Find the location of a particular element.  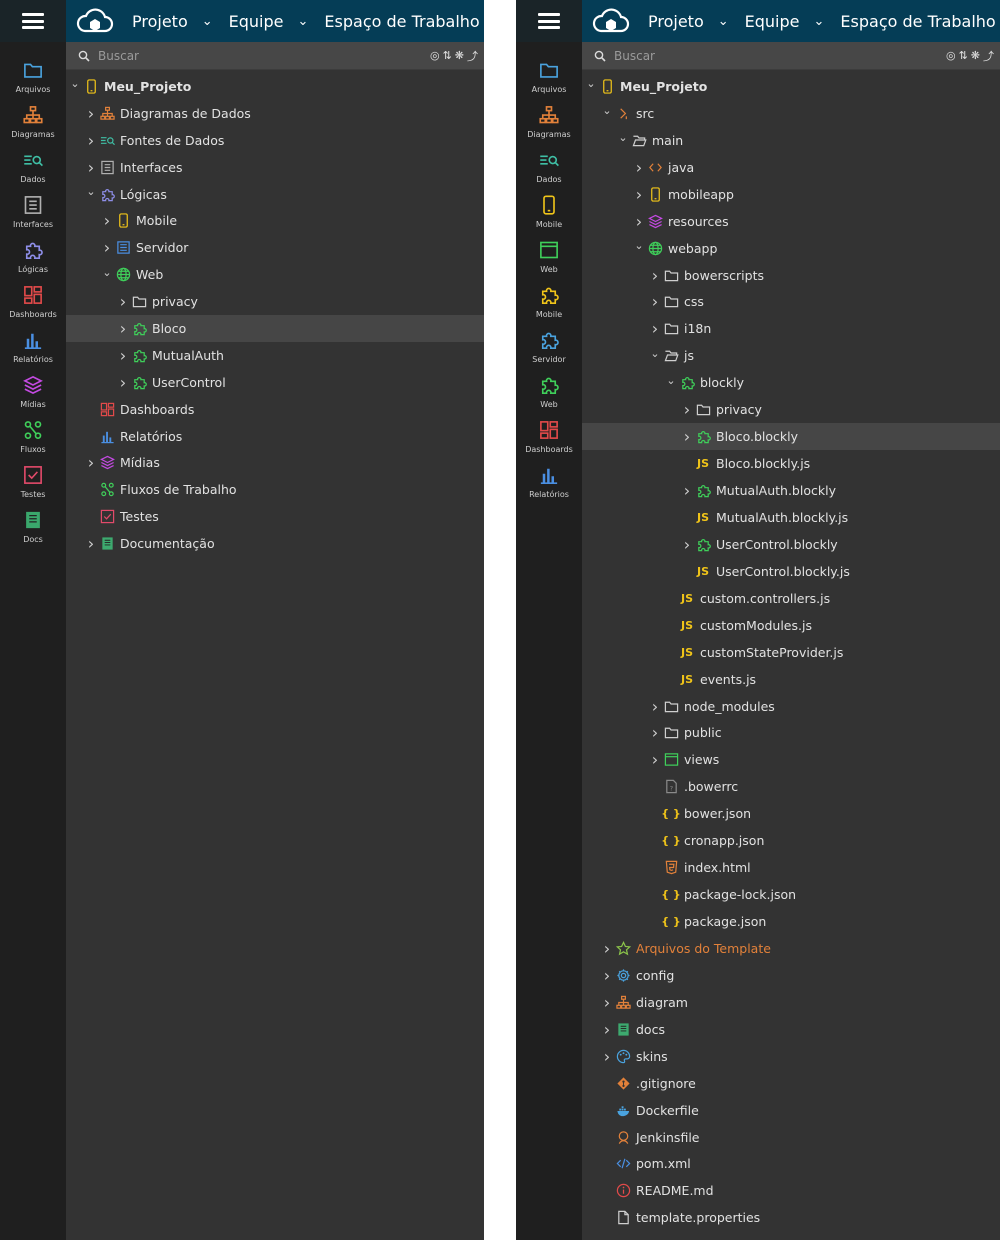

tree-folder-item: › Diagramas de Dados is located at coordinates (275, 113).